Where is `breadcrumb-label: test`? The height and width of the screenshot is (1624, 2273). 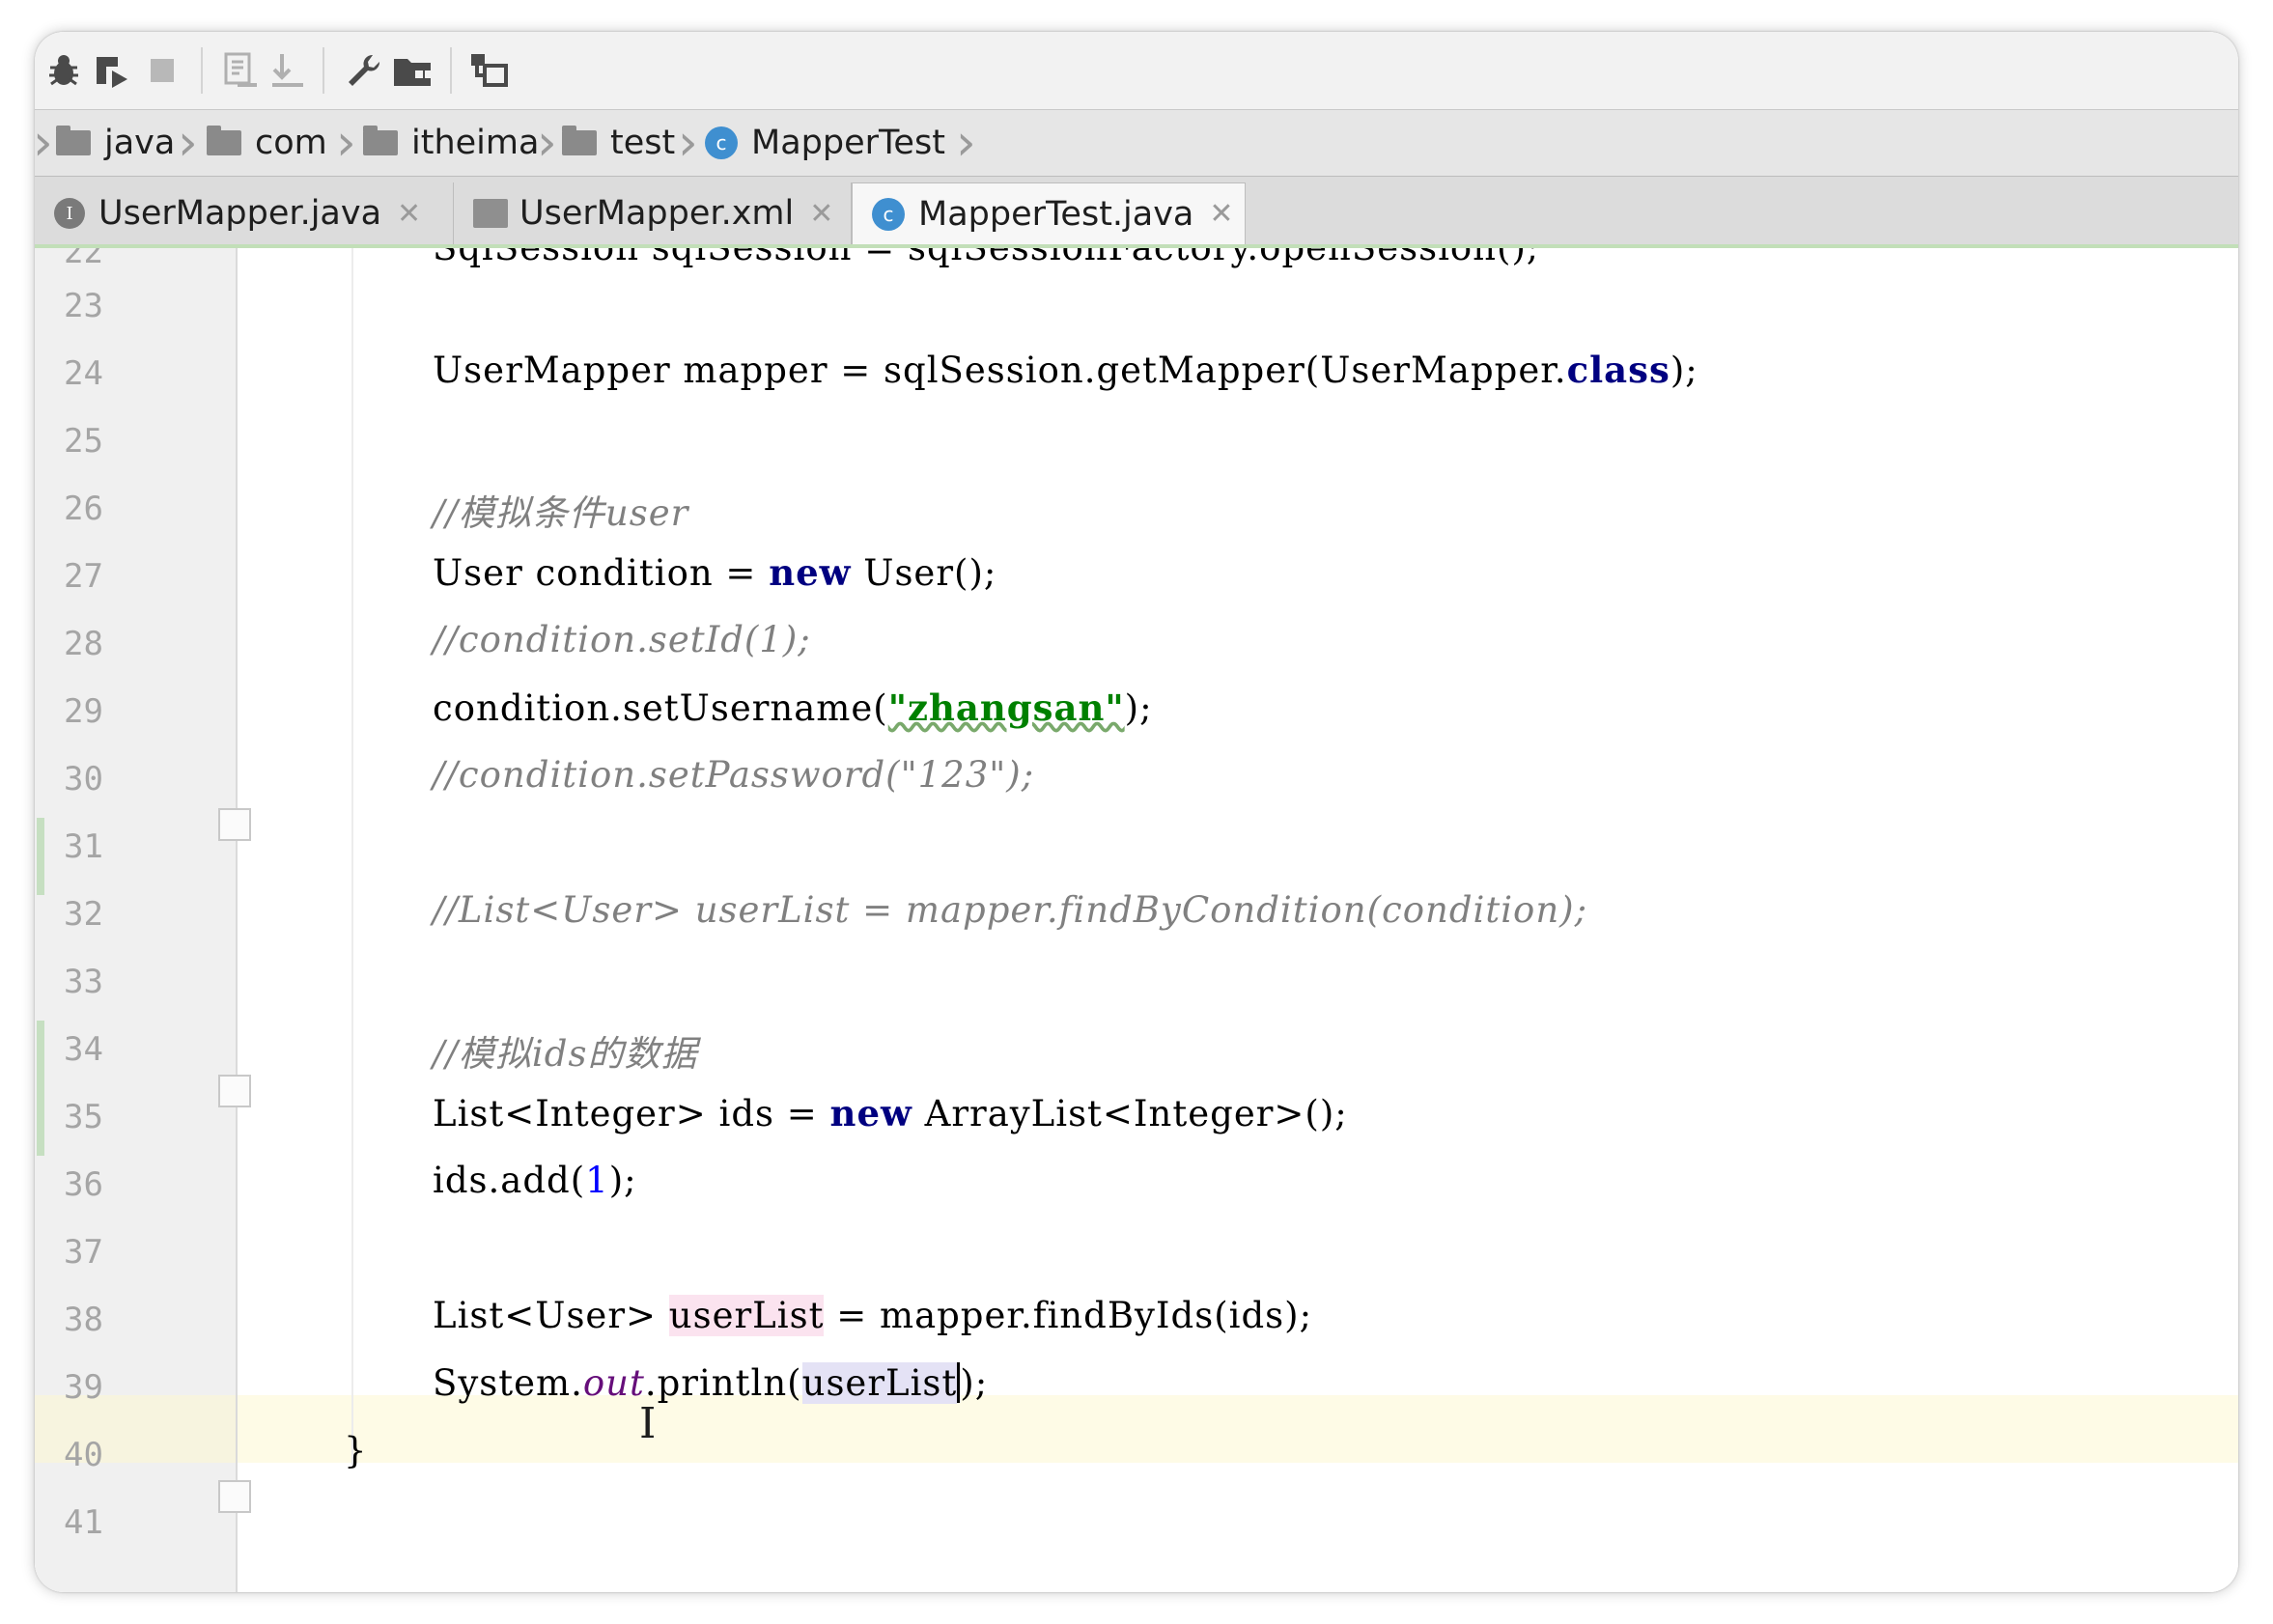
breadcrumb-label: test is located at coordinates (643, 143).